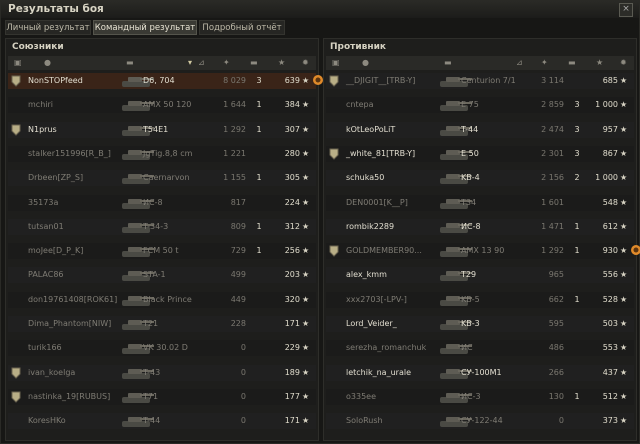 This screenshot has width=640, height=444. What do you see at coordinates (635, 250) in the screenshot?
I see `achievement-icon` at bounding box center [635, 250].